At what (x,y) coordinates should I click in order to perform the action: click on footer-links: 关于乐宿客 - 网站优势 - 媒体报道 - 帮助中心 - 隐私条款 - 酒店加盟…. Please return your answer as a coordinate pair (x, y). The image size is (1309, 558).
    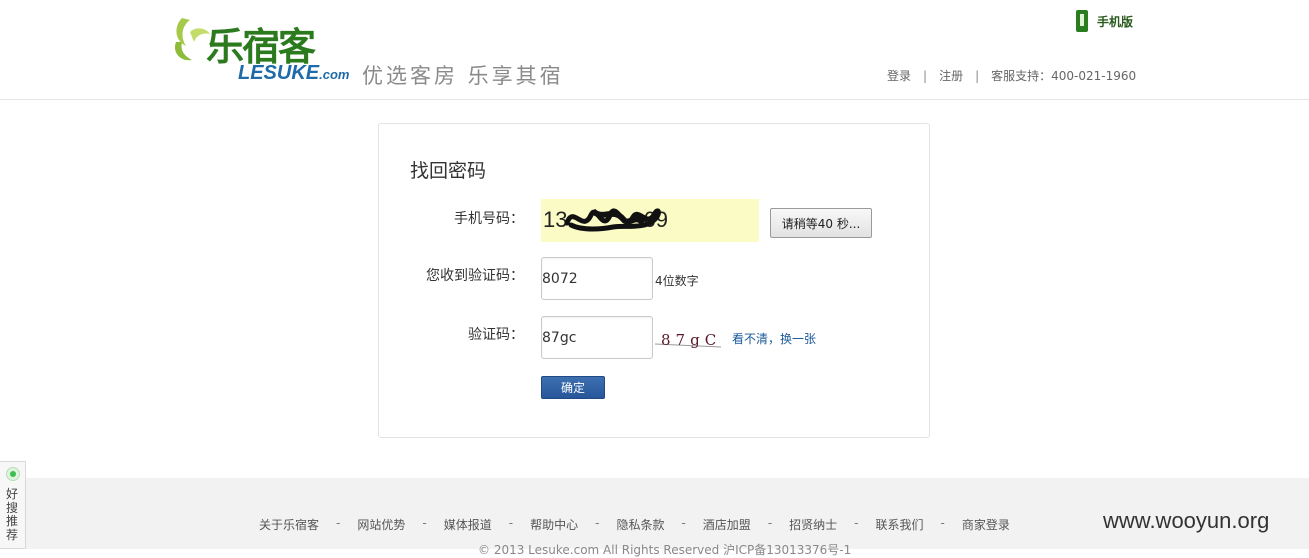
    Looking at the image, I should click on (634, 524).